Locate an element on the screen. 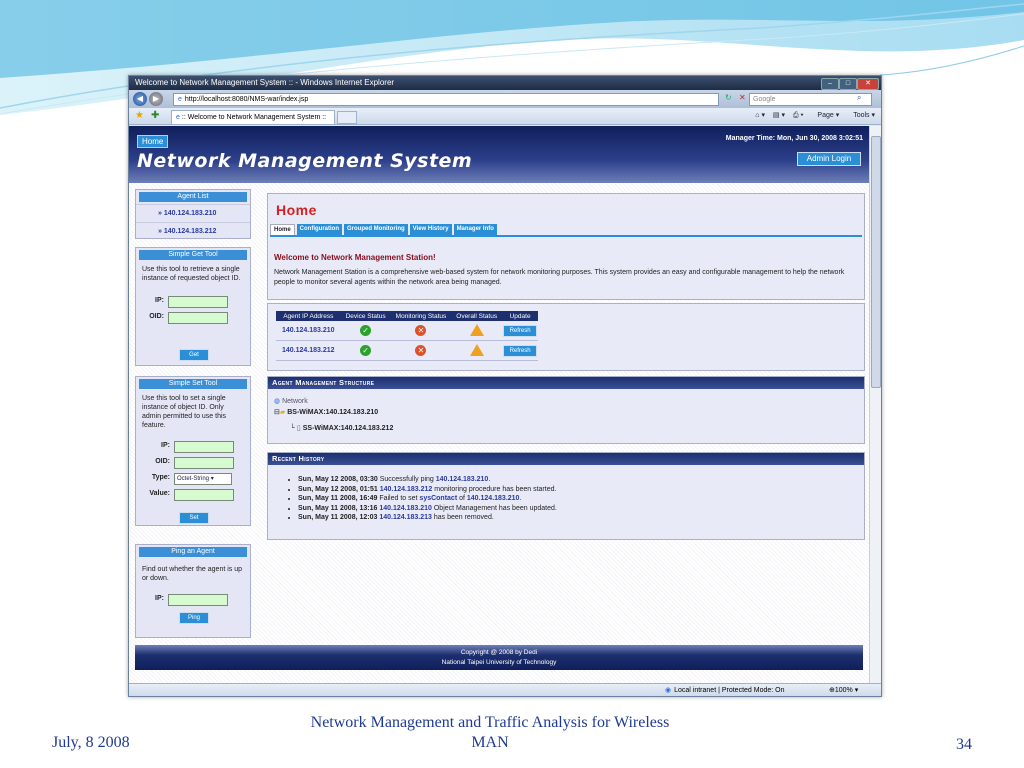  favorites-star-icon: ★ is located at coordinates (139, 115).